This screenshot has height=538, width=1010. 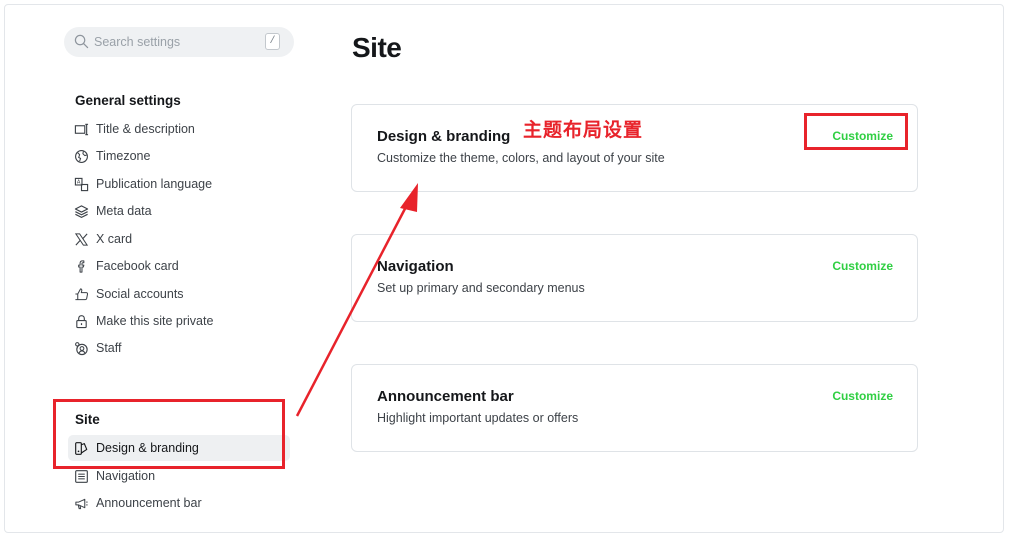 I want to click on card-description: Set up primary and secondary menus, so click(x=481, y=288).